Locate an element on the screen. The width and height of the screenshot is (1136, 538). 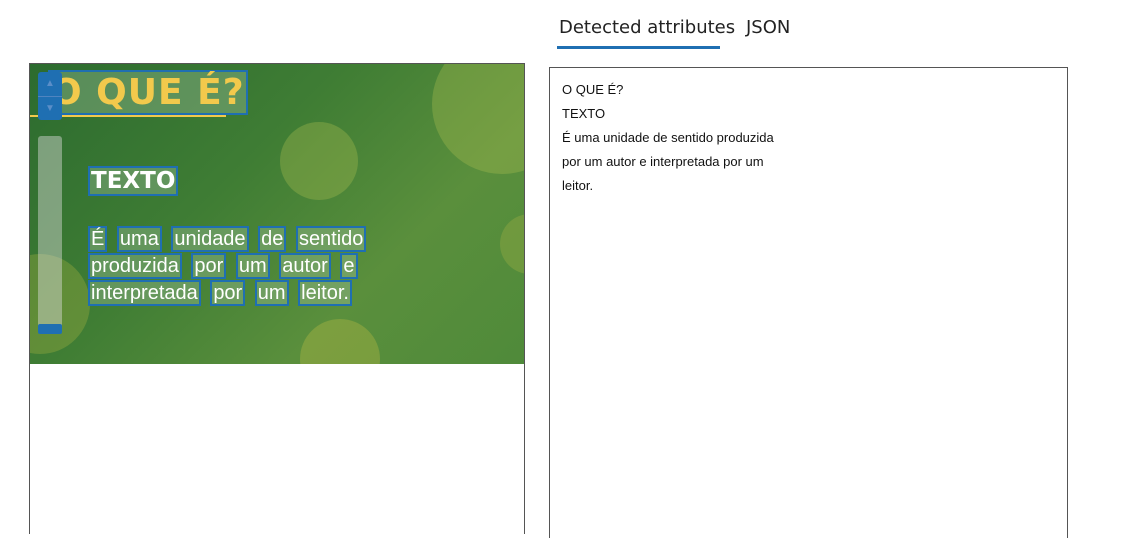
tab-json: JSON is located at coordinates (771, 29).